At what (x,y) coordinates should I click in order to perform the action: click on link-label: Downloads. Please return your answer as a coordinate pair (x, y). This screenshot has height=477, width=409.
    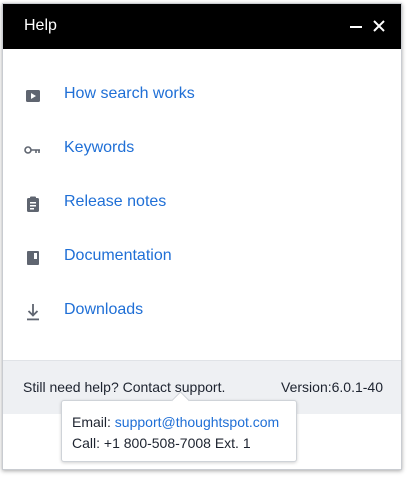
    Looking at the image, I should click on (104, 309).